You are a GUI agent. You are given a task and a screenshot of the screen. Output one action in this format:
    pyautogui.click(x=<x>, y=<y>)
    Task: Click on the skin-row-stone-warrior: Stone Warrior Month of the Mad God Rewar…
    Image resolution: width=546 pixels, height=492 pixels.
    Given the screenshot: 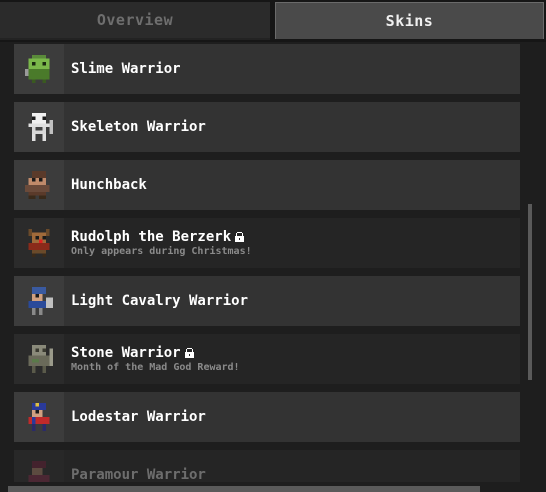 What is the action you would take?
    pyautogui.click(x=267, y=359)
    